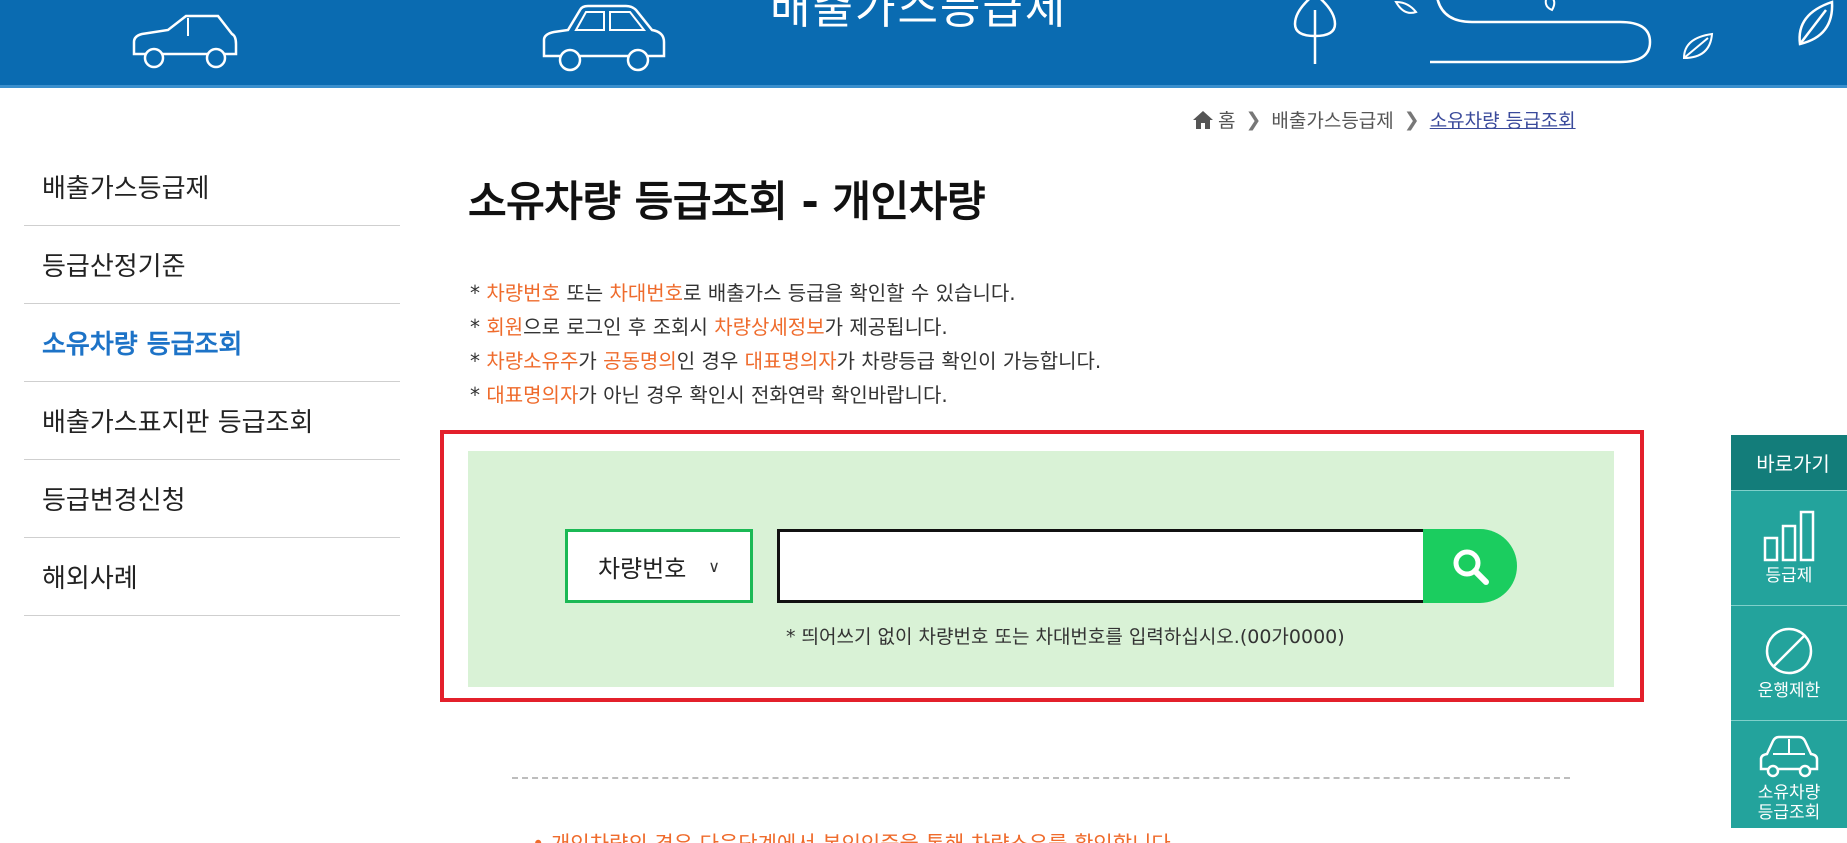  I want to click on note-highlight: 차대번호, so click(646, 293).